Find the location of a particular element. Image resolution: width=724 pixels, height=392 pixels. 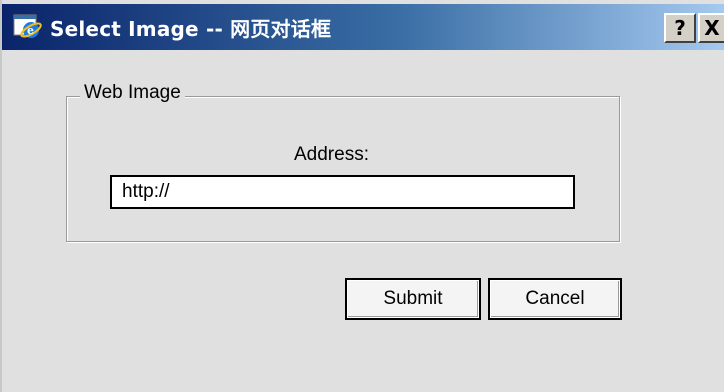

help-button: ? is located at coordinates (680, 28).